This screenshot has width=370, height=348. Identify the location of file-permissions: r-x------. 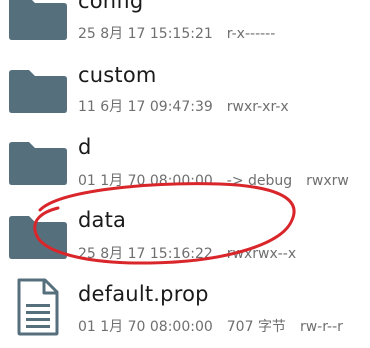
(251, 34).